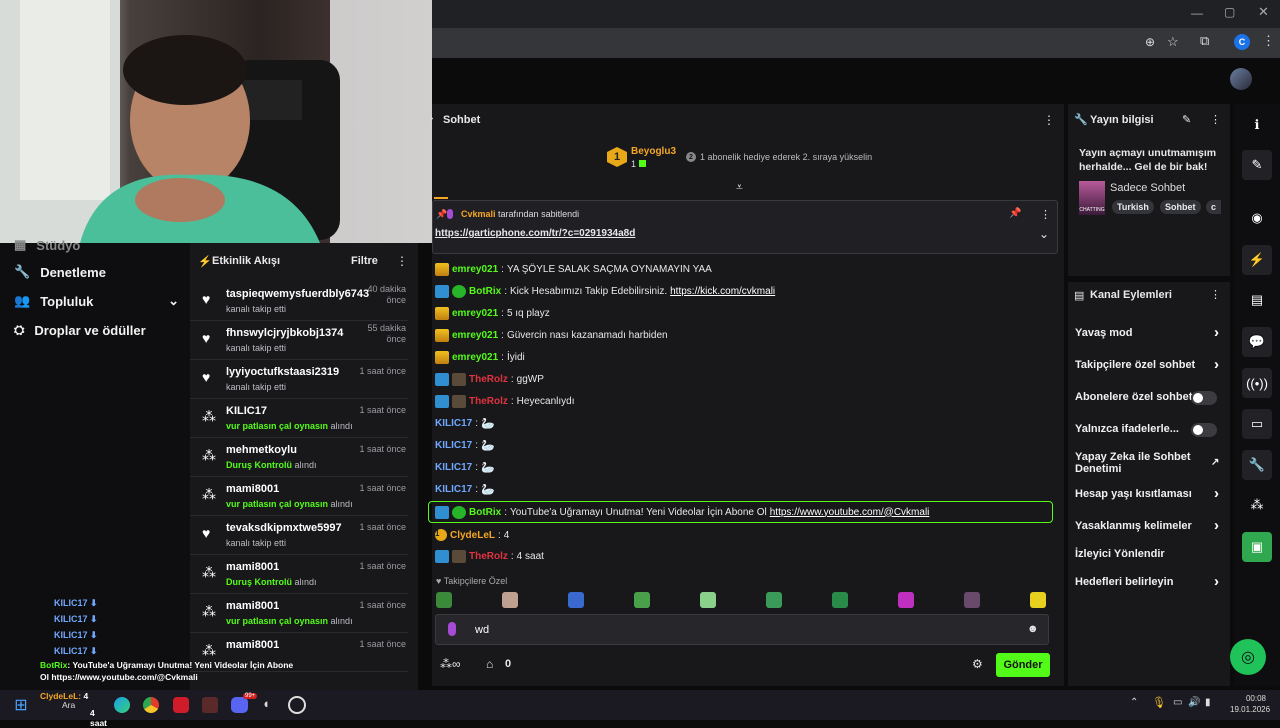 The image size is (1280, 728). I want to click on pinned-more-icon: ⋮, so click(1045, 214).